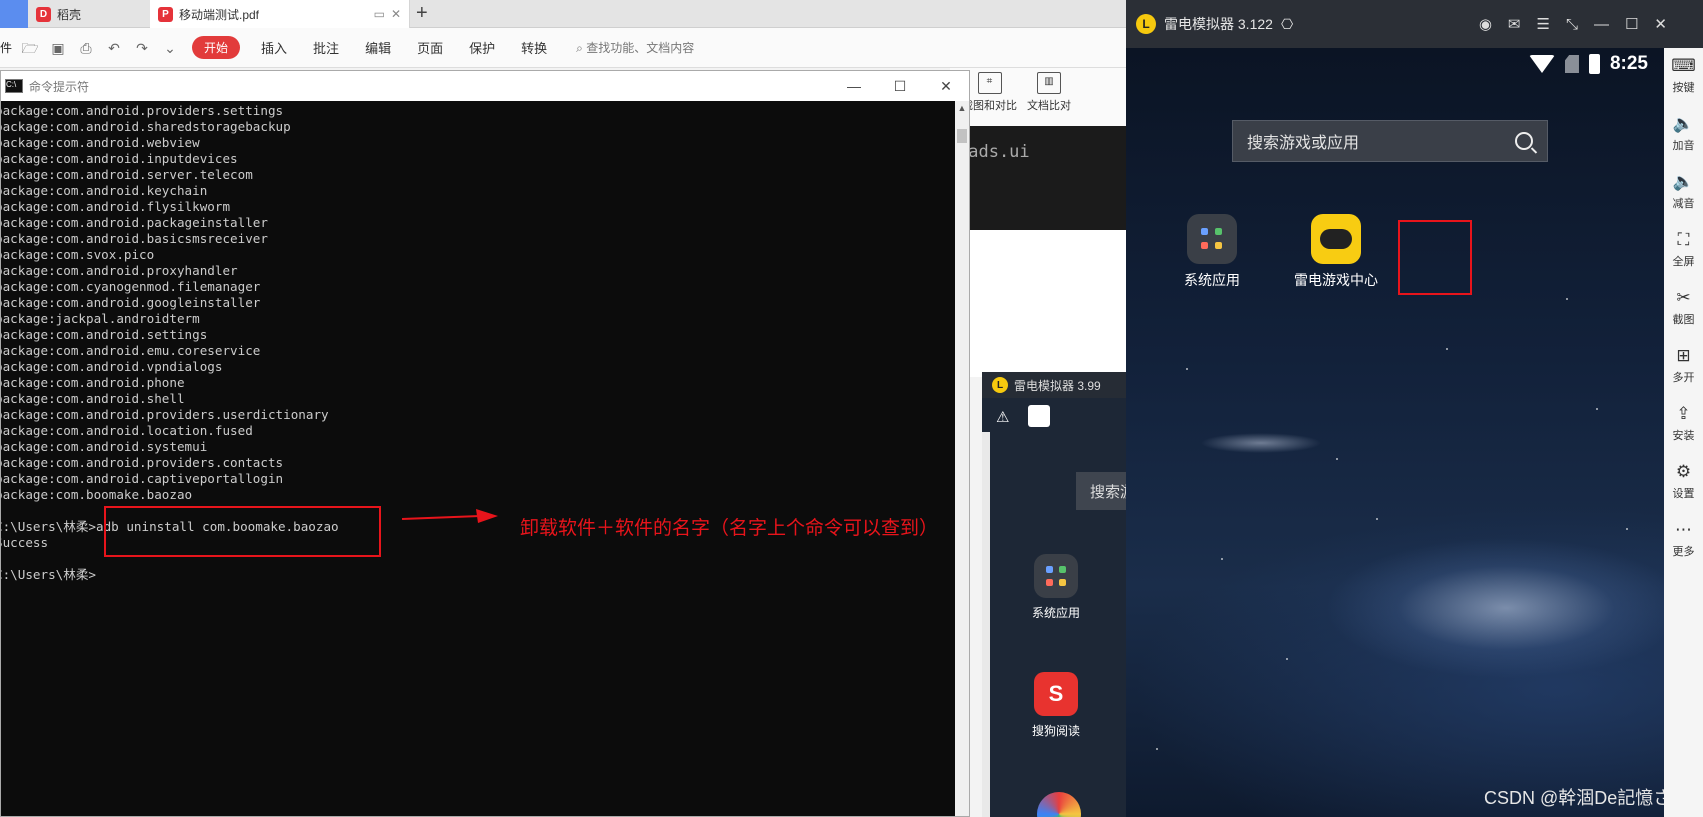  Describe the element at coordinates (43, 14) in the screenshot. I see `daoke-icon: D` at that location.